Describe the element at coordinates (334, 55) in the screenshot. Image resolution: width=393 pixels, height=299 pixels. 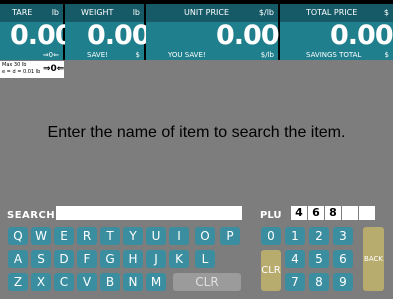
I see `savings-total-label: SAVINGS TOTAL` at that location.